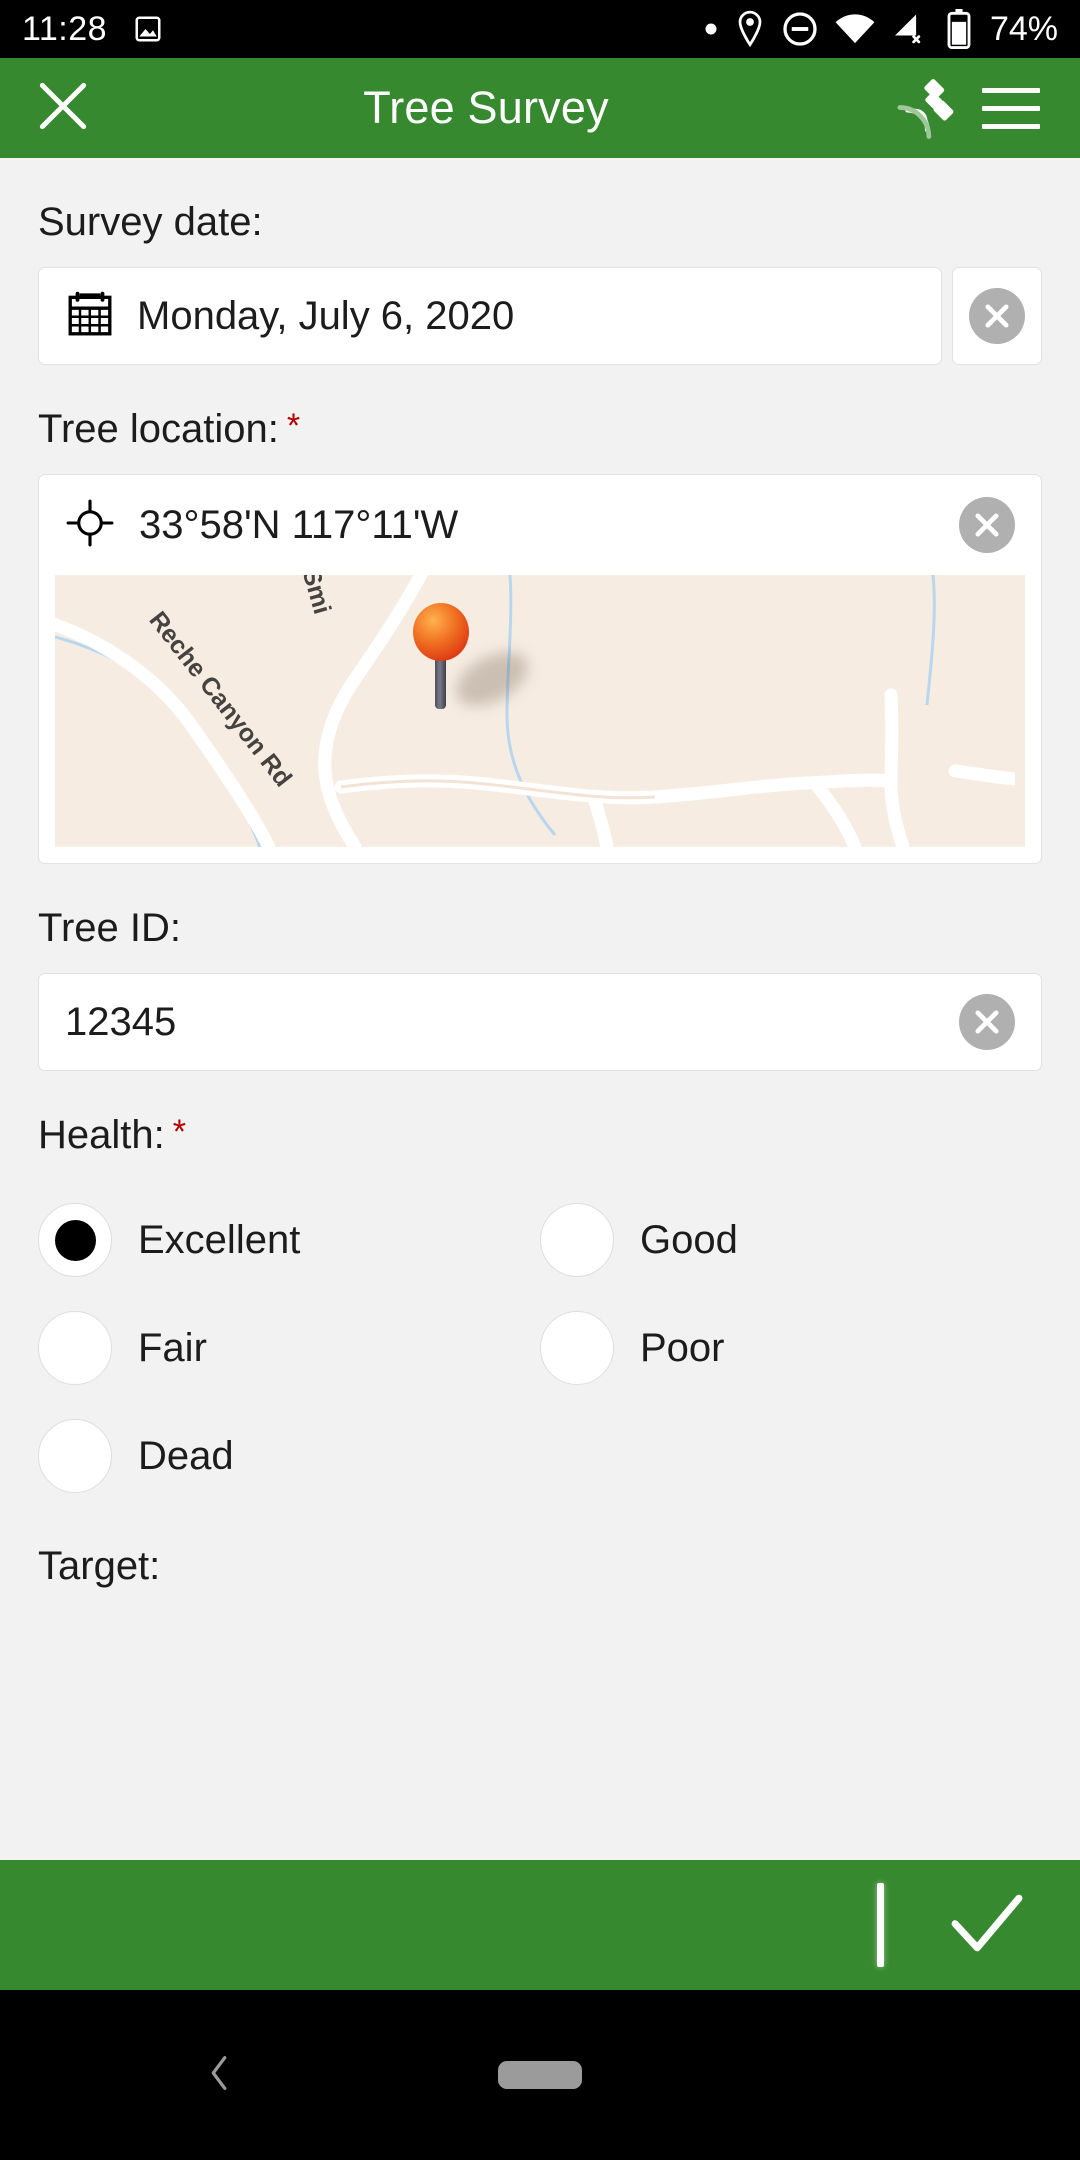  I want to click on submit-button, so click(987, 1925).